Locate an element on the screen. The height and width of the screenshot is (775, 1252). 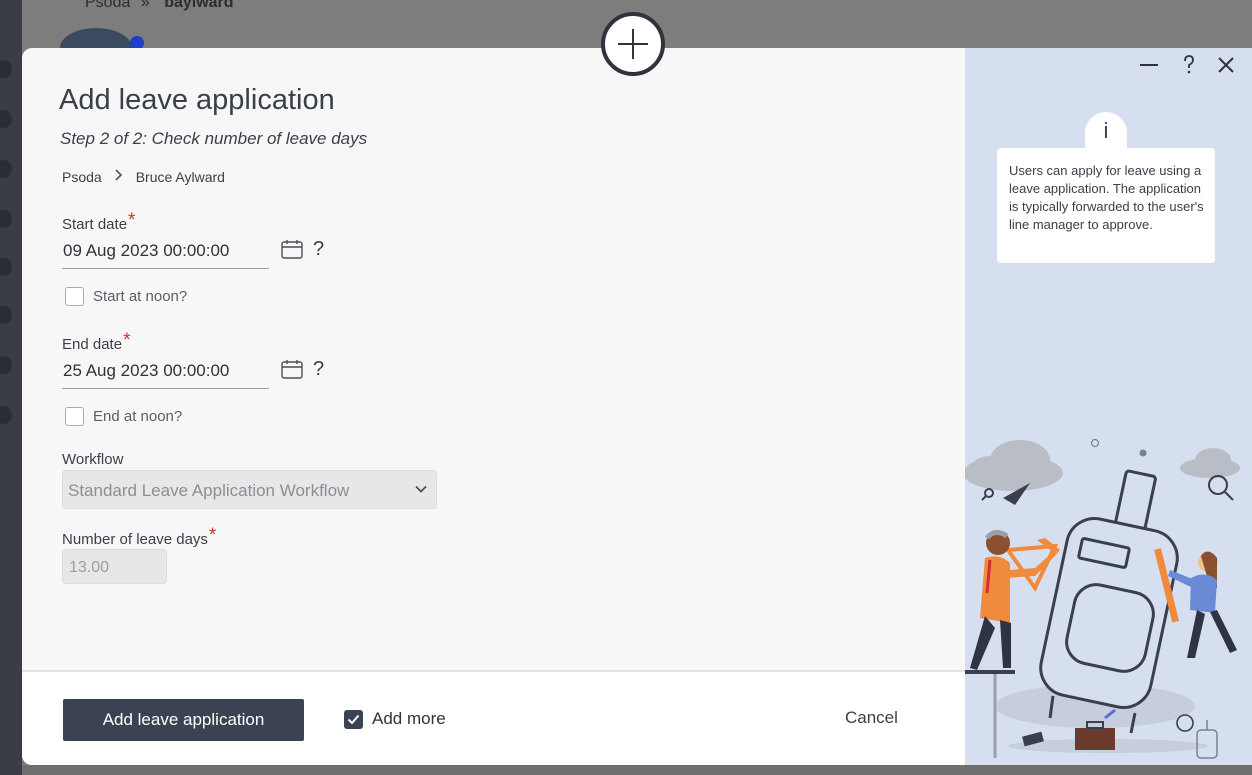
leave-days-label-text: Number of leave days is located at coordinates (135, 539).